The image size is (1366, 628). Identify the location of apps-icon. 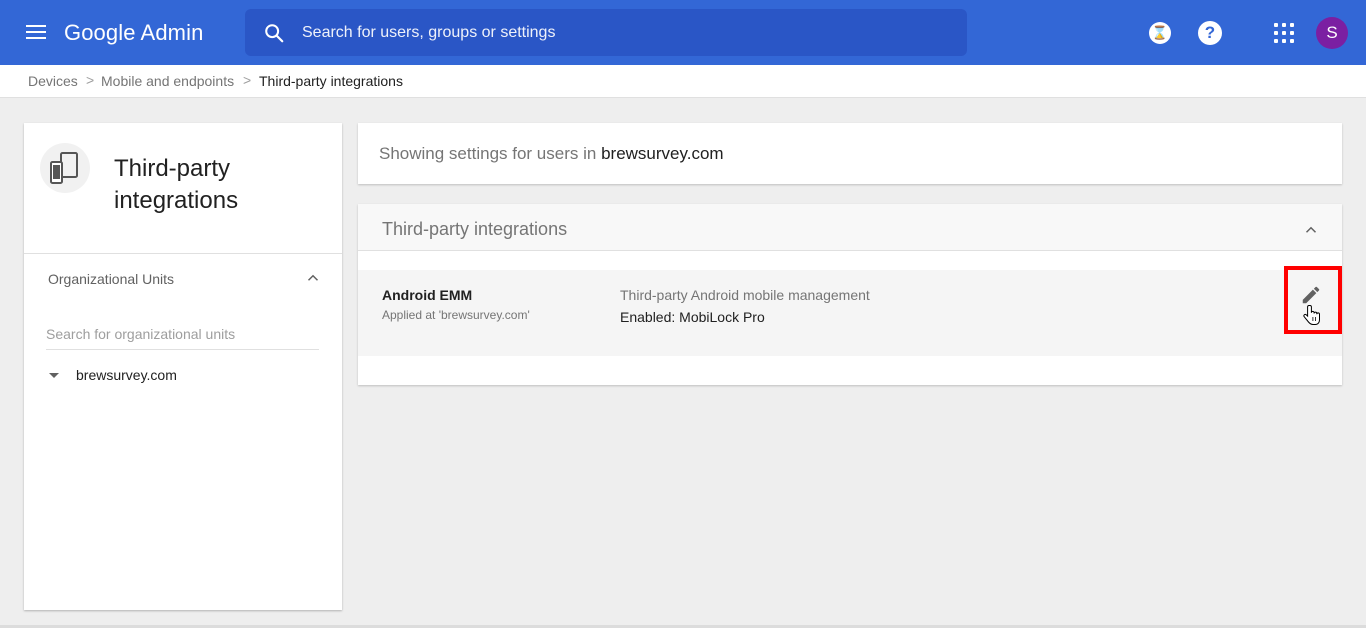
(1284, 33).